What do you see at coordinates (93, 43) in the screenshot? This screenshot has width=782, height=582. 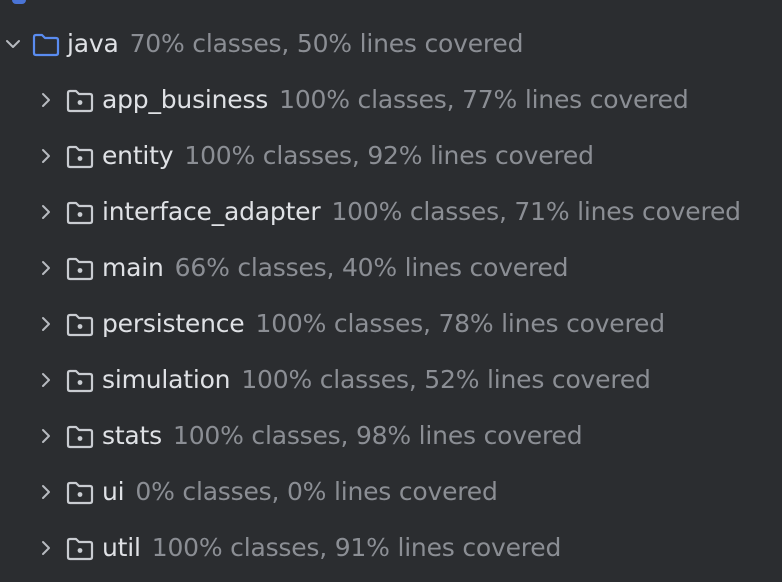 I see `node-name: java` at bounding box center [93, 43].